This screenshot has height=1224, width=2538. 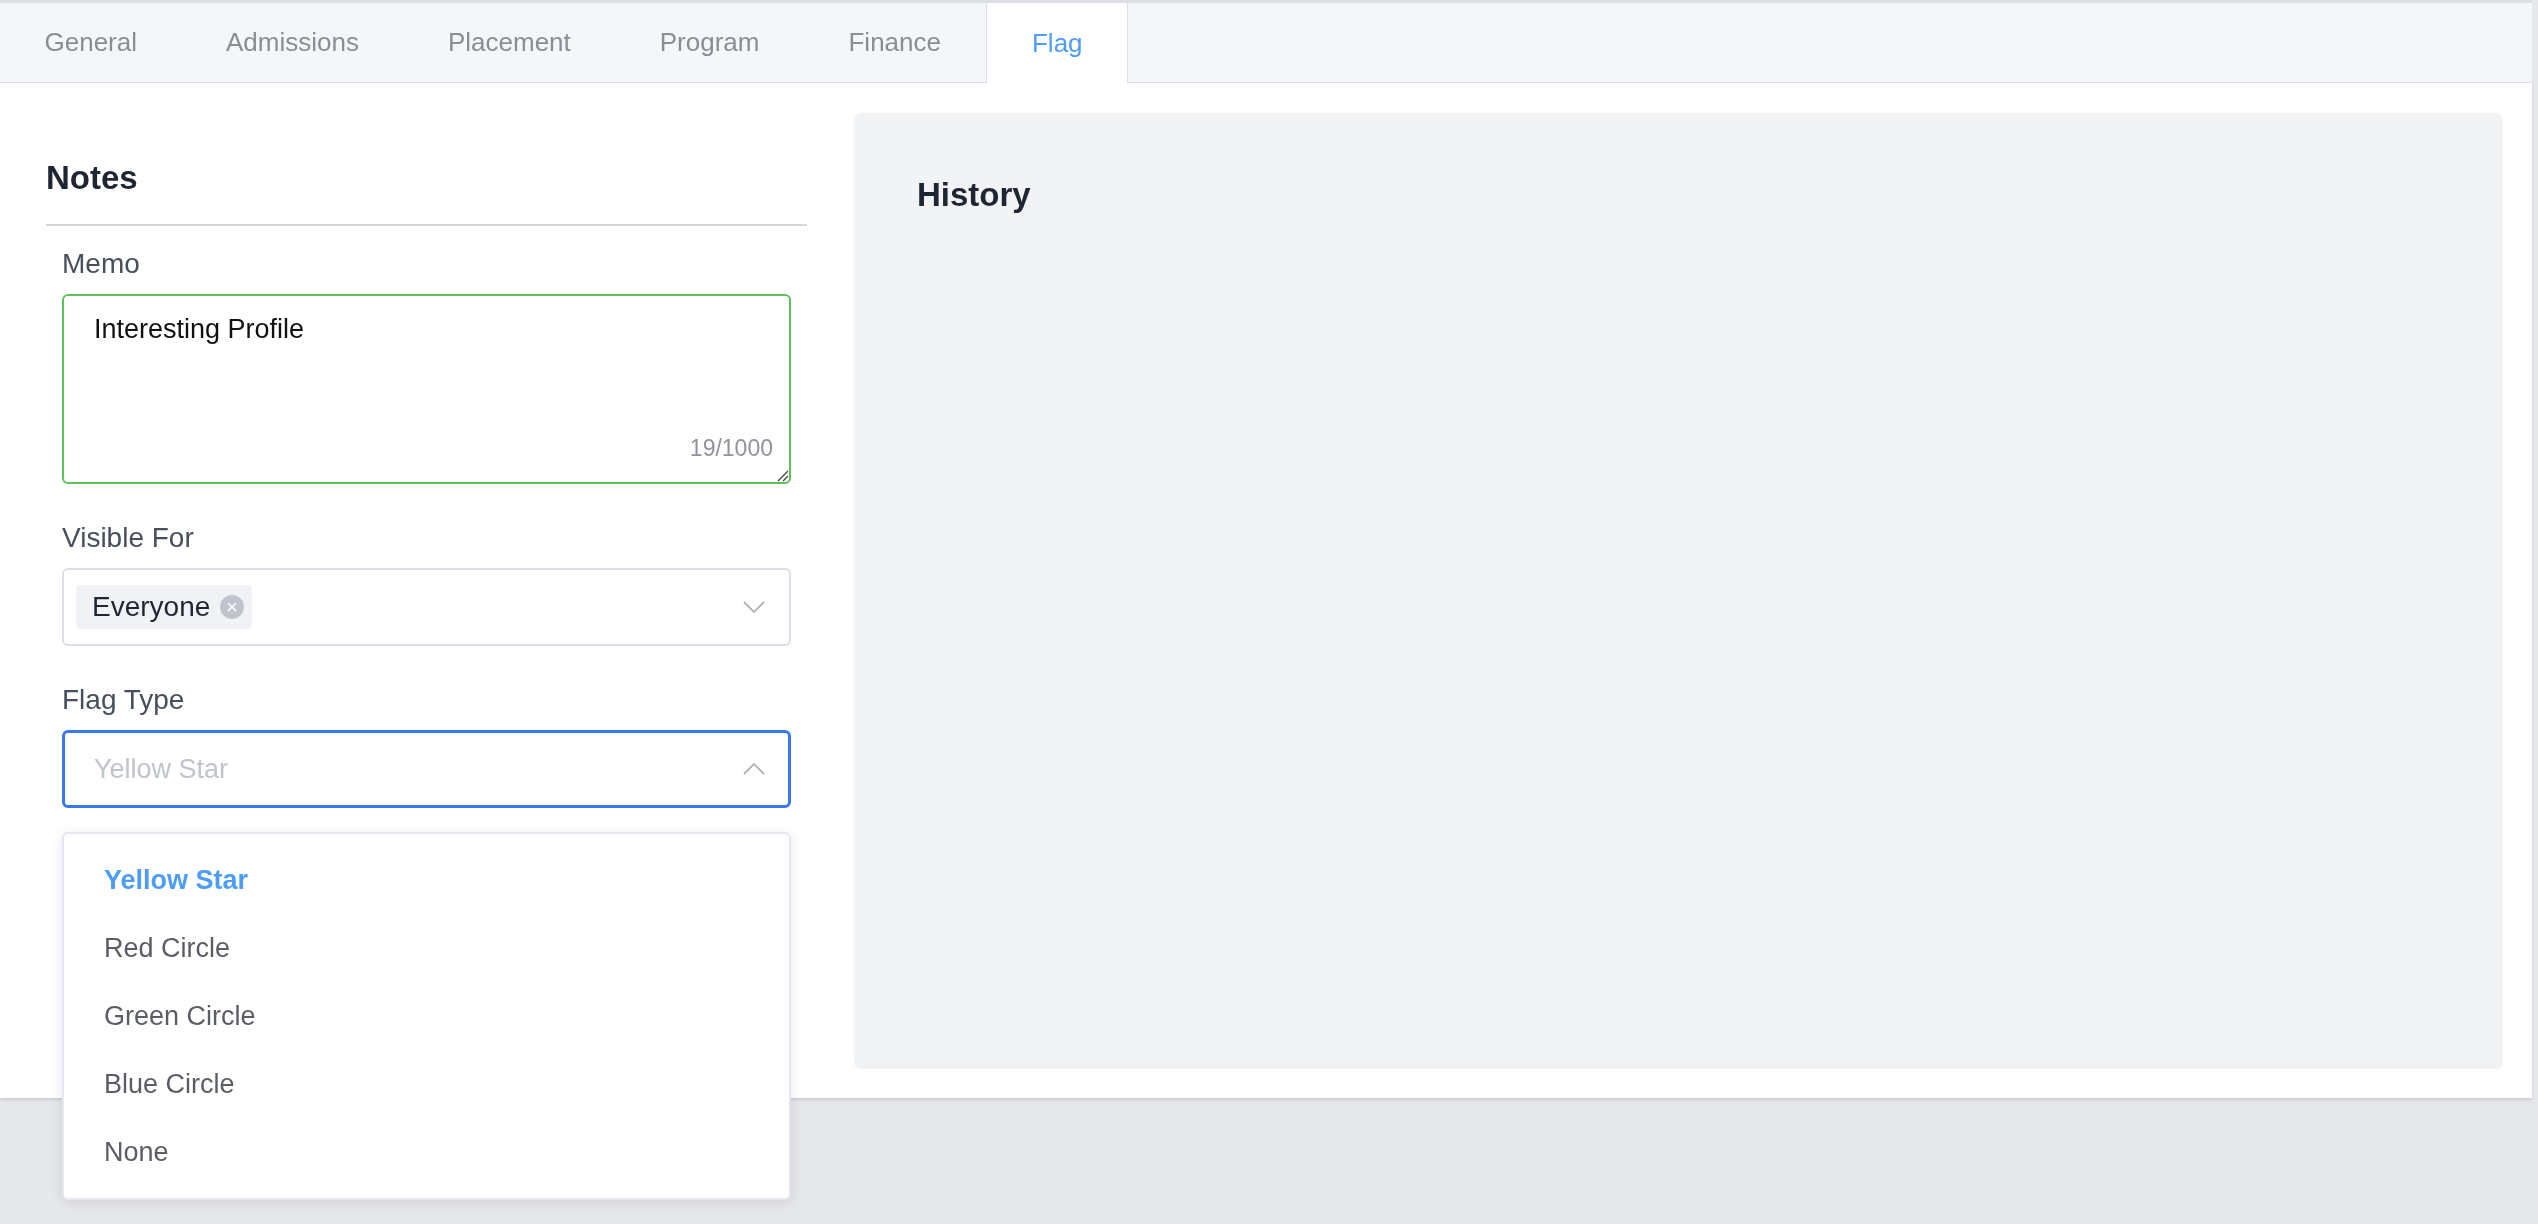 I want to click on select-field: Yellow Star, so click(x=426, y=769).